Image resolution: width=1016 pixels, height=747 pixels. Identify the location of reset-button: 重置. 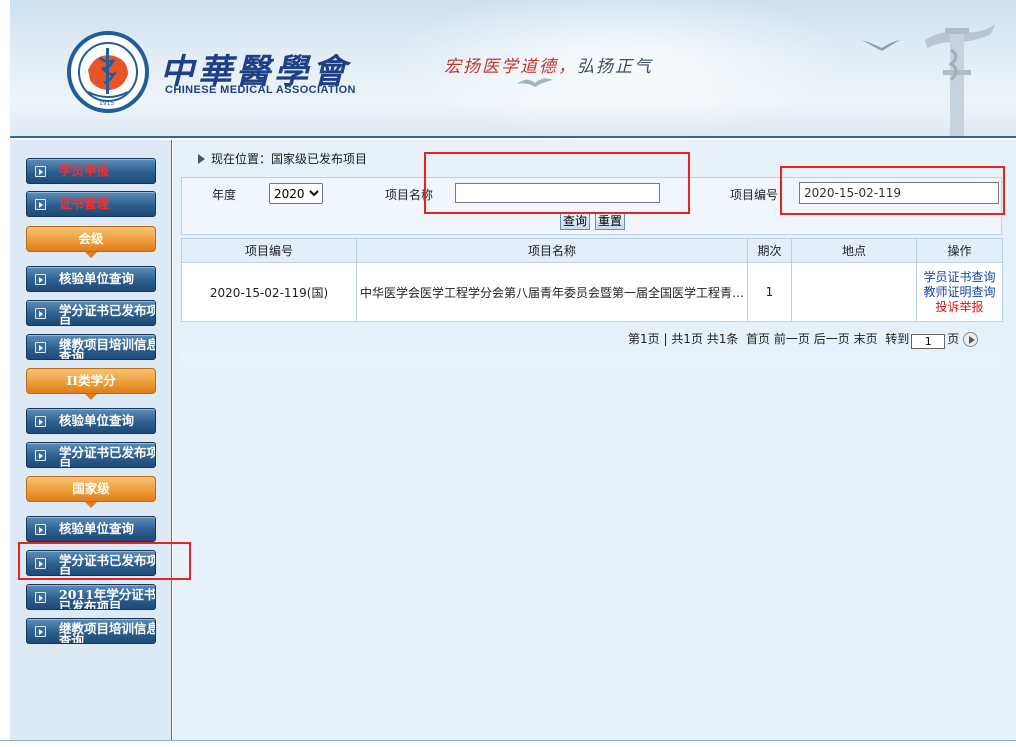
(610, 221).